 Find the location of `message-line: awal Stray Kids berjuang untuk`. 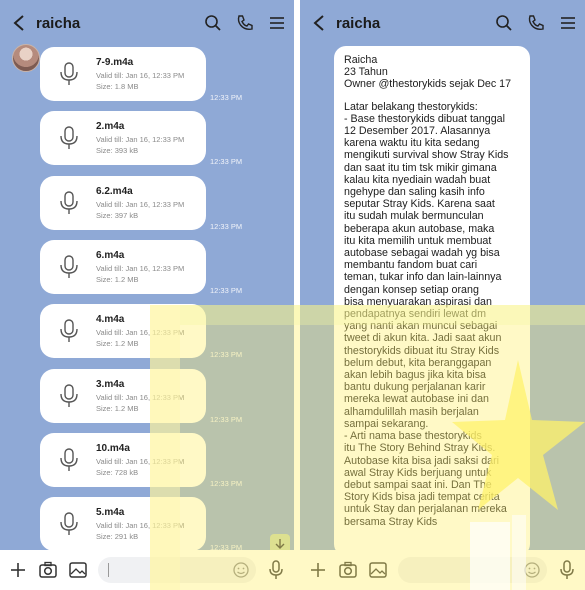

message-line: awal Stray Kids berjuang untuk is located at coordinates (418, 472).